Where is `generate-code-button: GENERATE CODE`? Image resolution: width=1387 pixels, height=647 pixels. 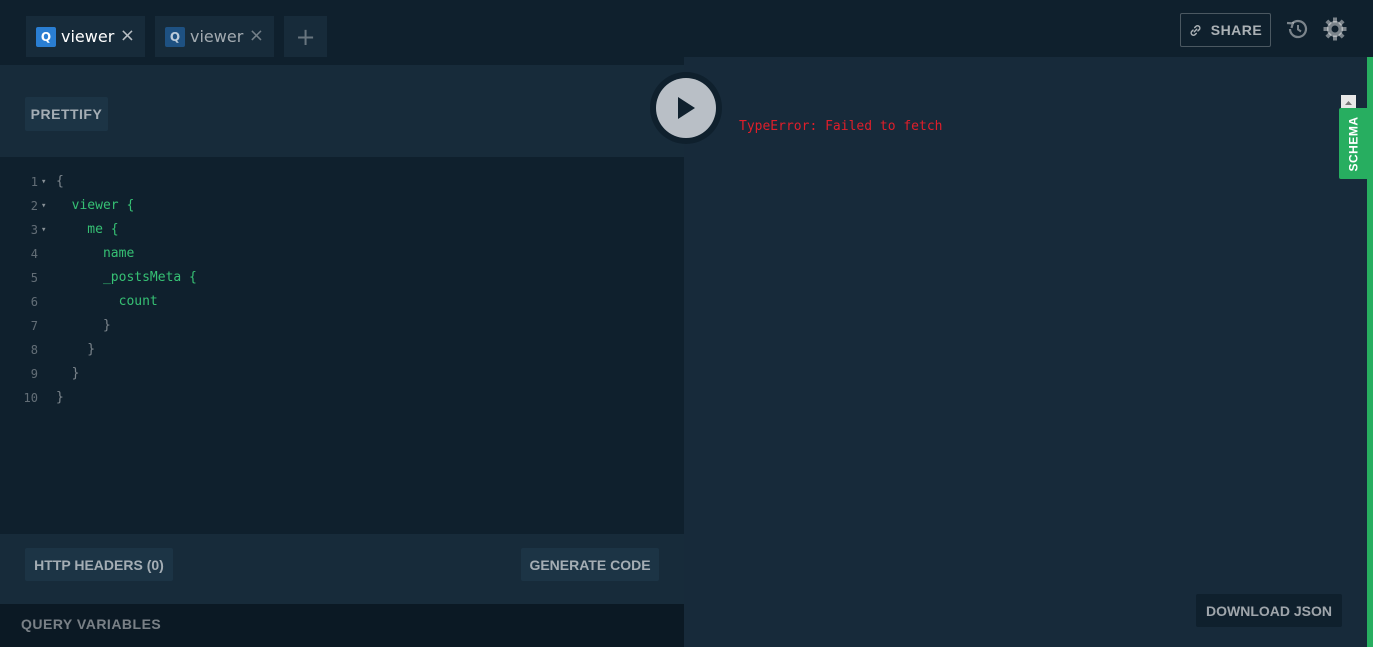 generate-code-button: GENERATE CODE is located at coordinates (590, 564).